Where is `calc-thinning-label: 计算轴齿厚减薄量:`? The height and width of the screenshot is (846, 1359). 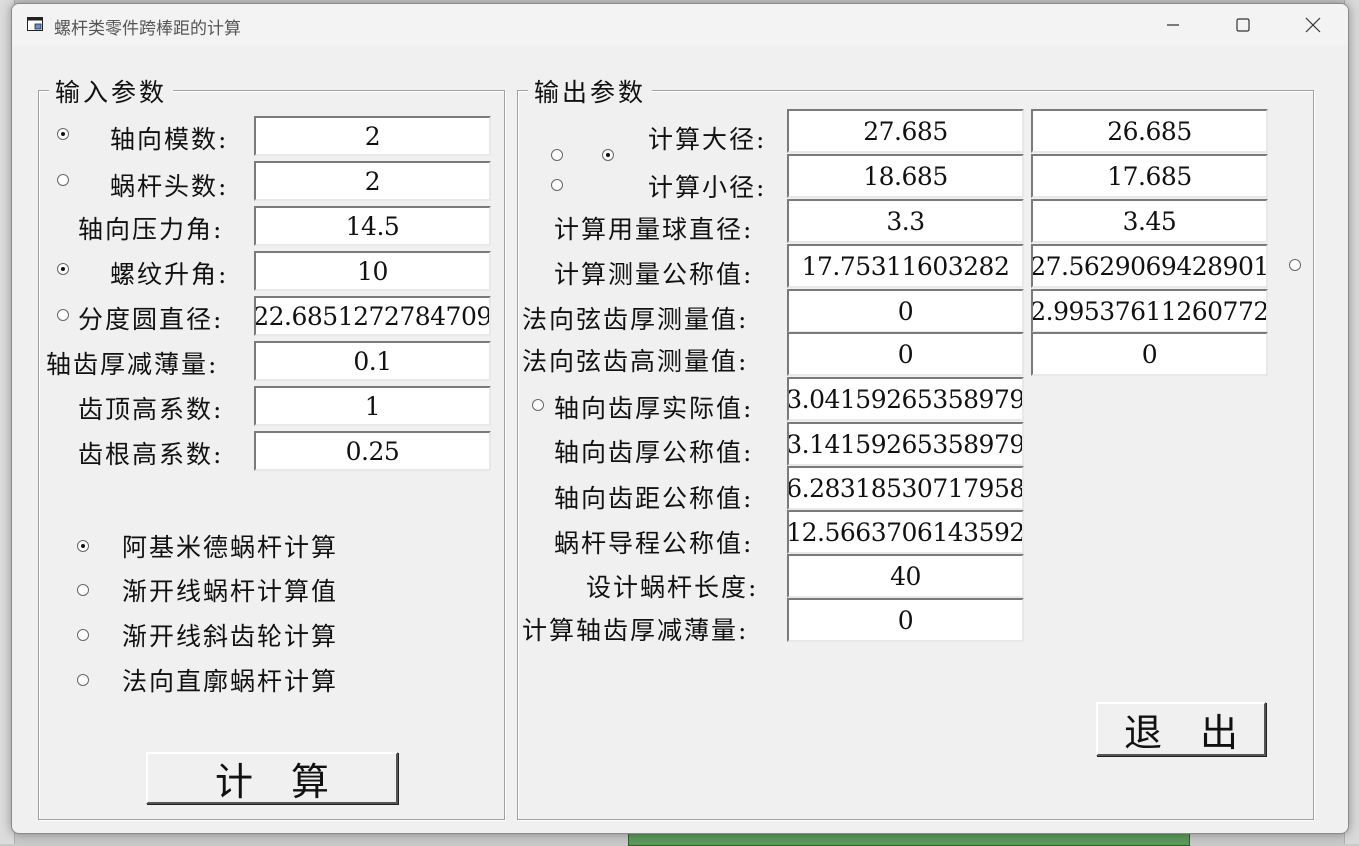 calc-thinning-label: 计算轴齿厚减薄量: is located at coordinates (635, 630).